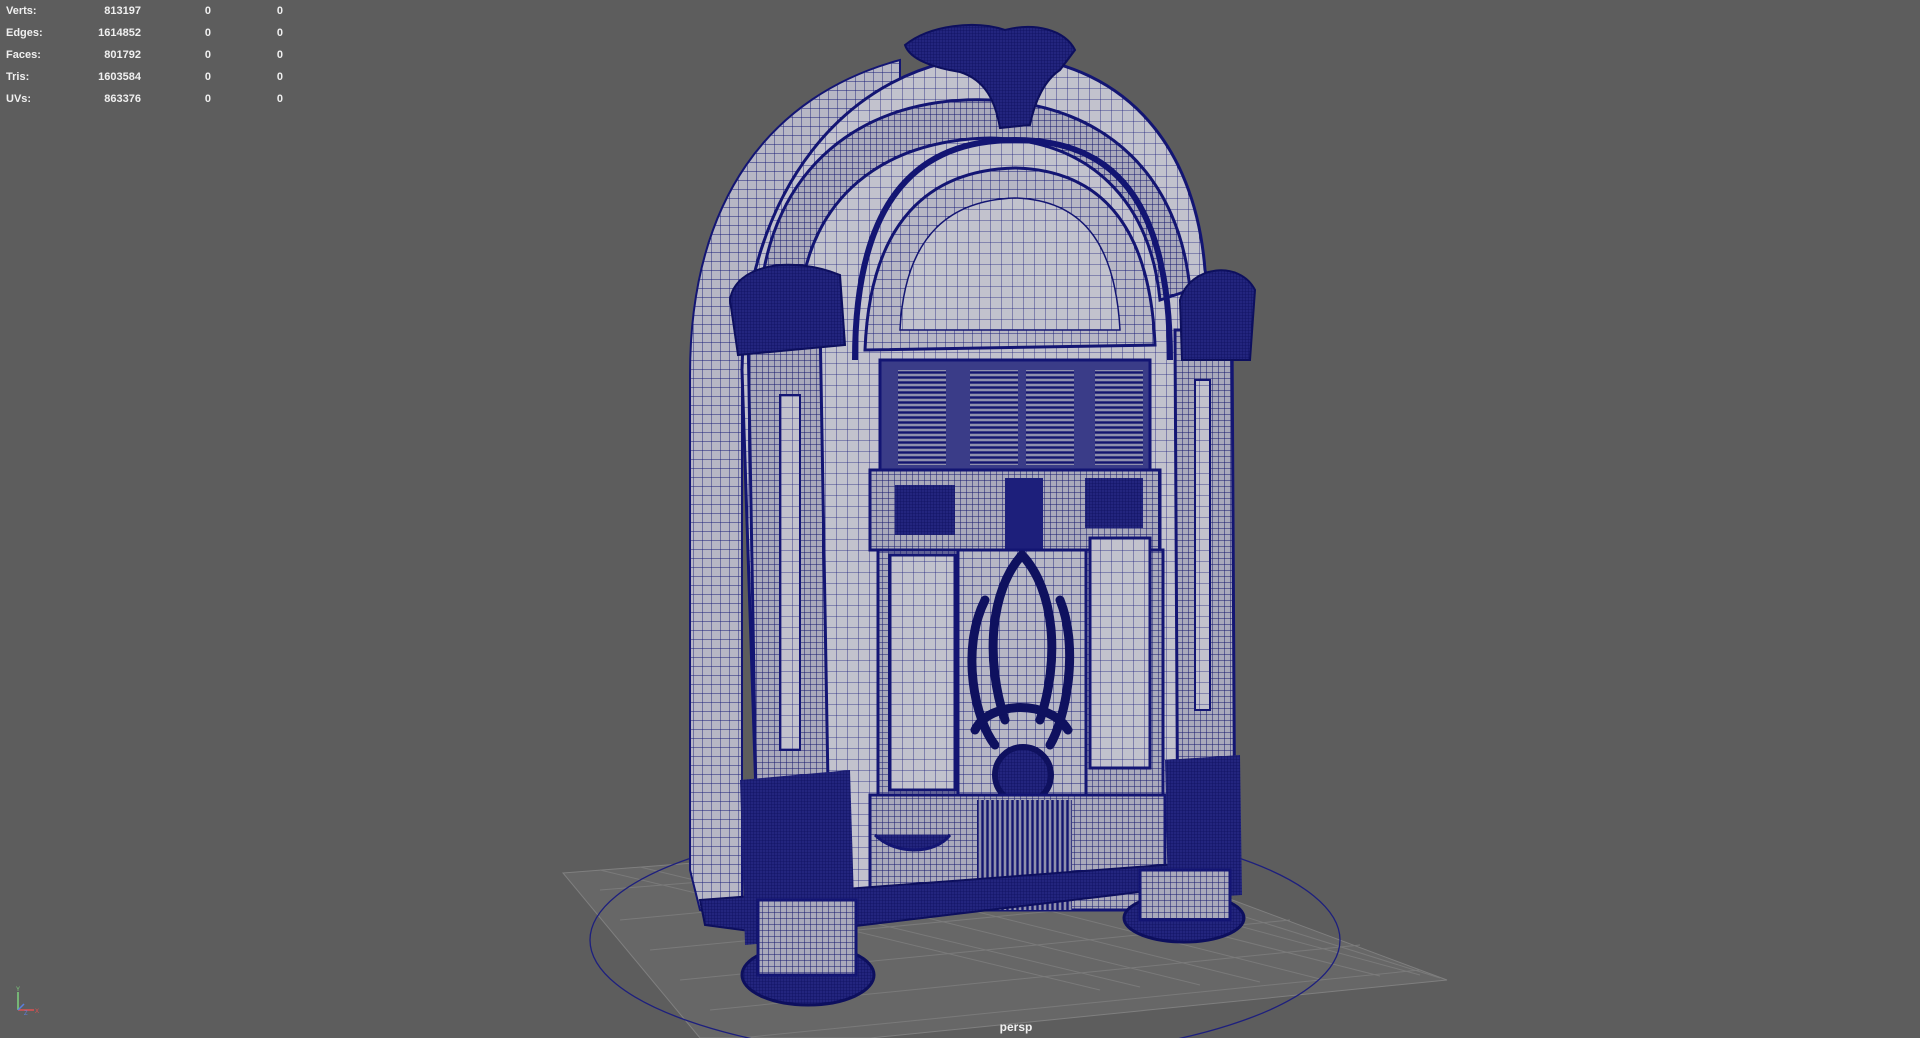 The image size is (1920, 1038). What do you see at coordinates (23, 55) in the screenshot?
I see `hud-label: Faces:` at bounding box center [23, 55].